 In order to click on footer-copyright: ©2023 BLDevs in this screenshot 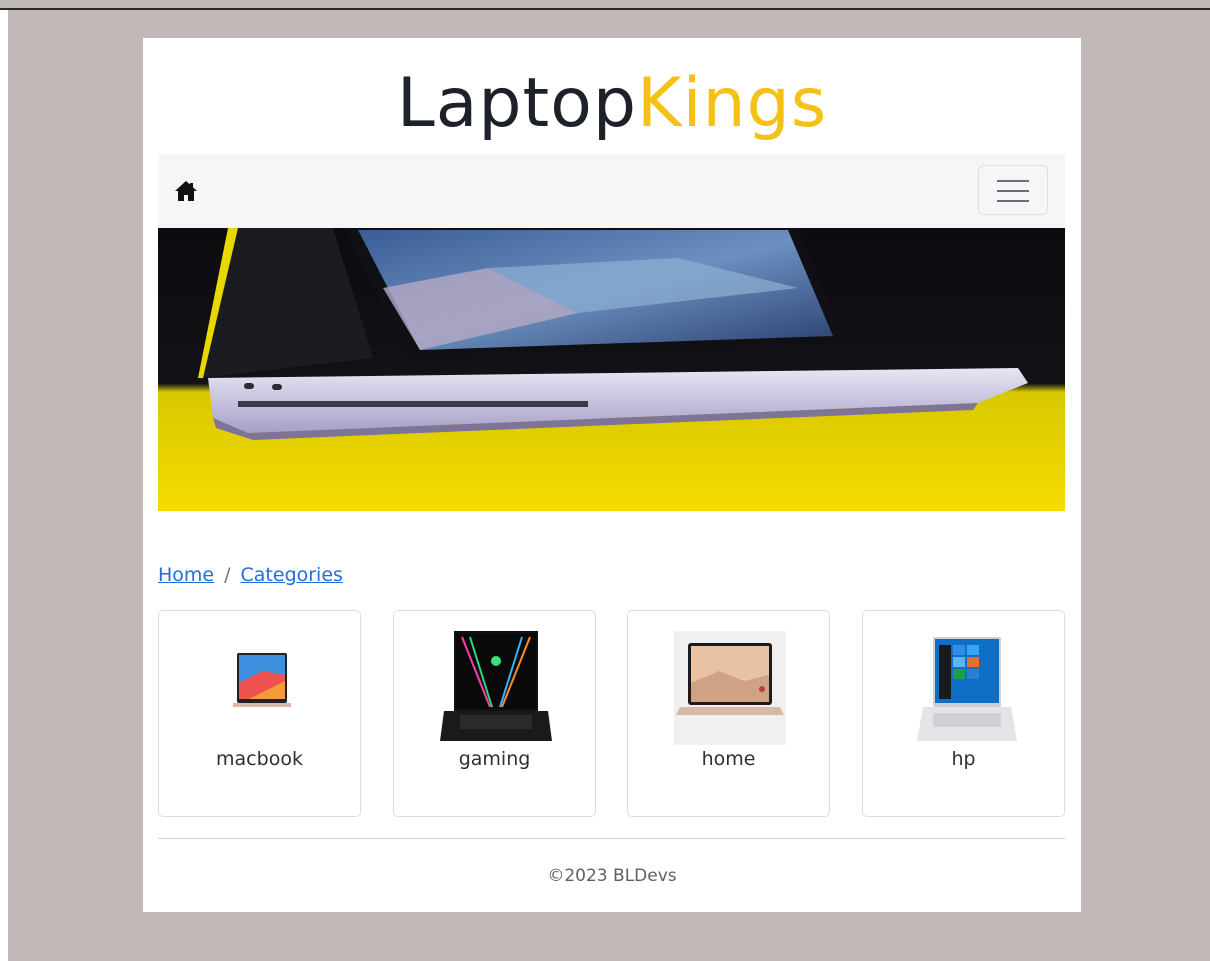, I will do `click(612, 876)`.